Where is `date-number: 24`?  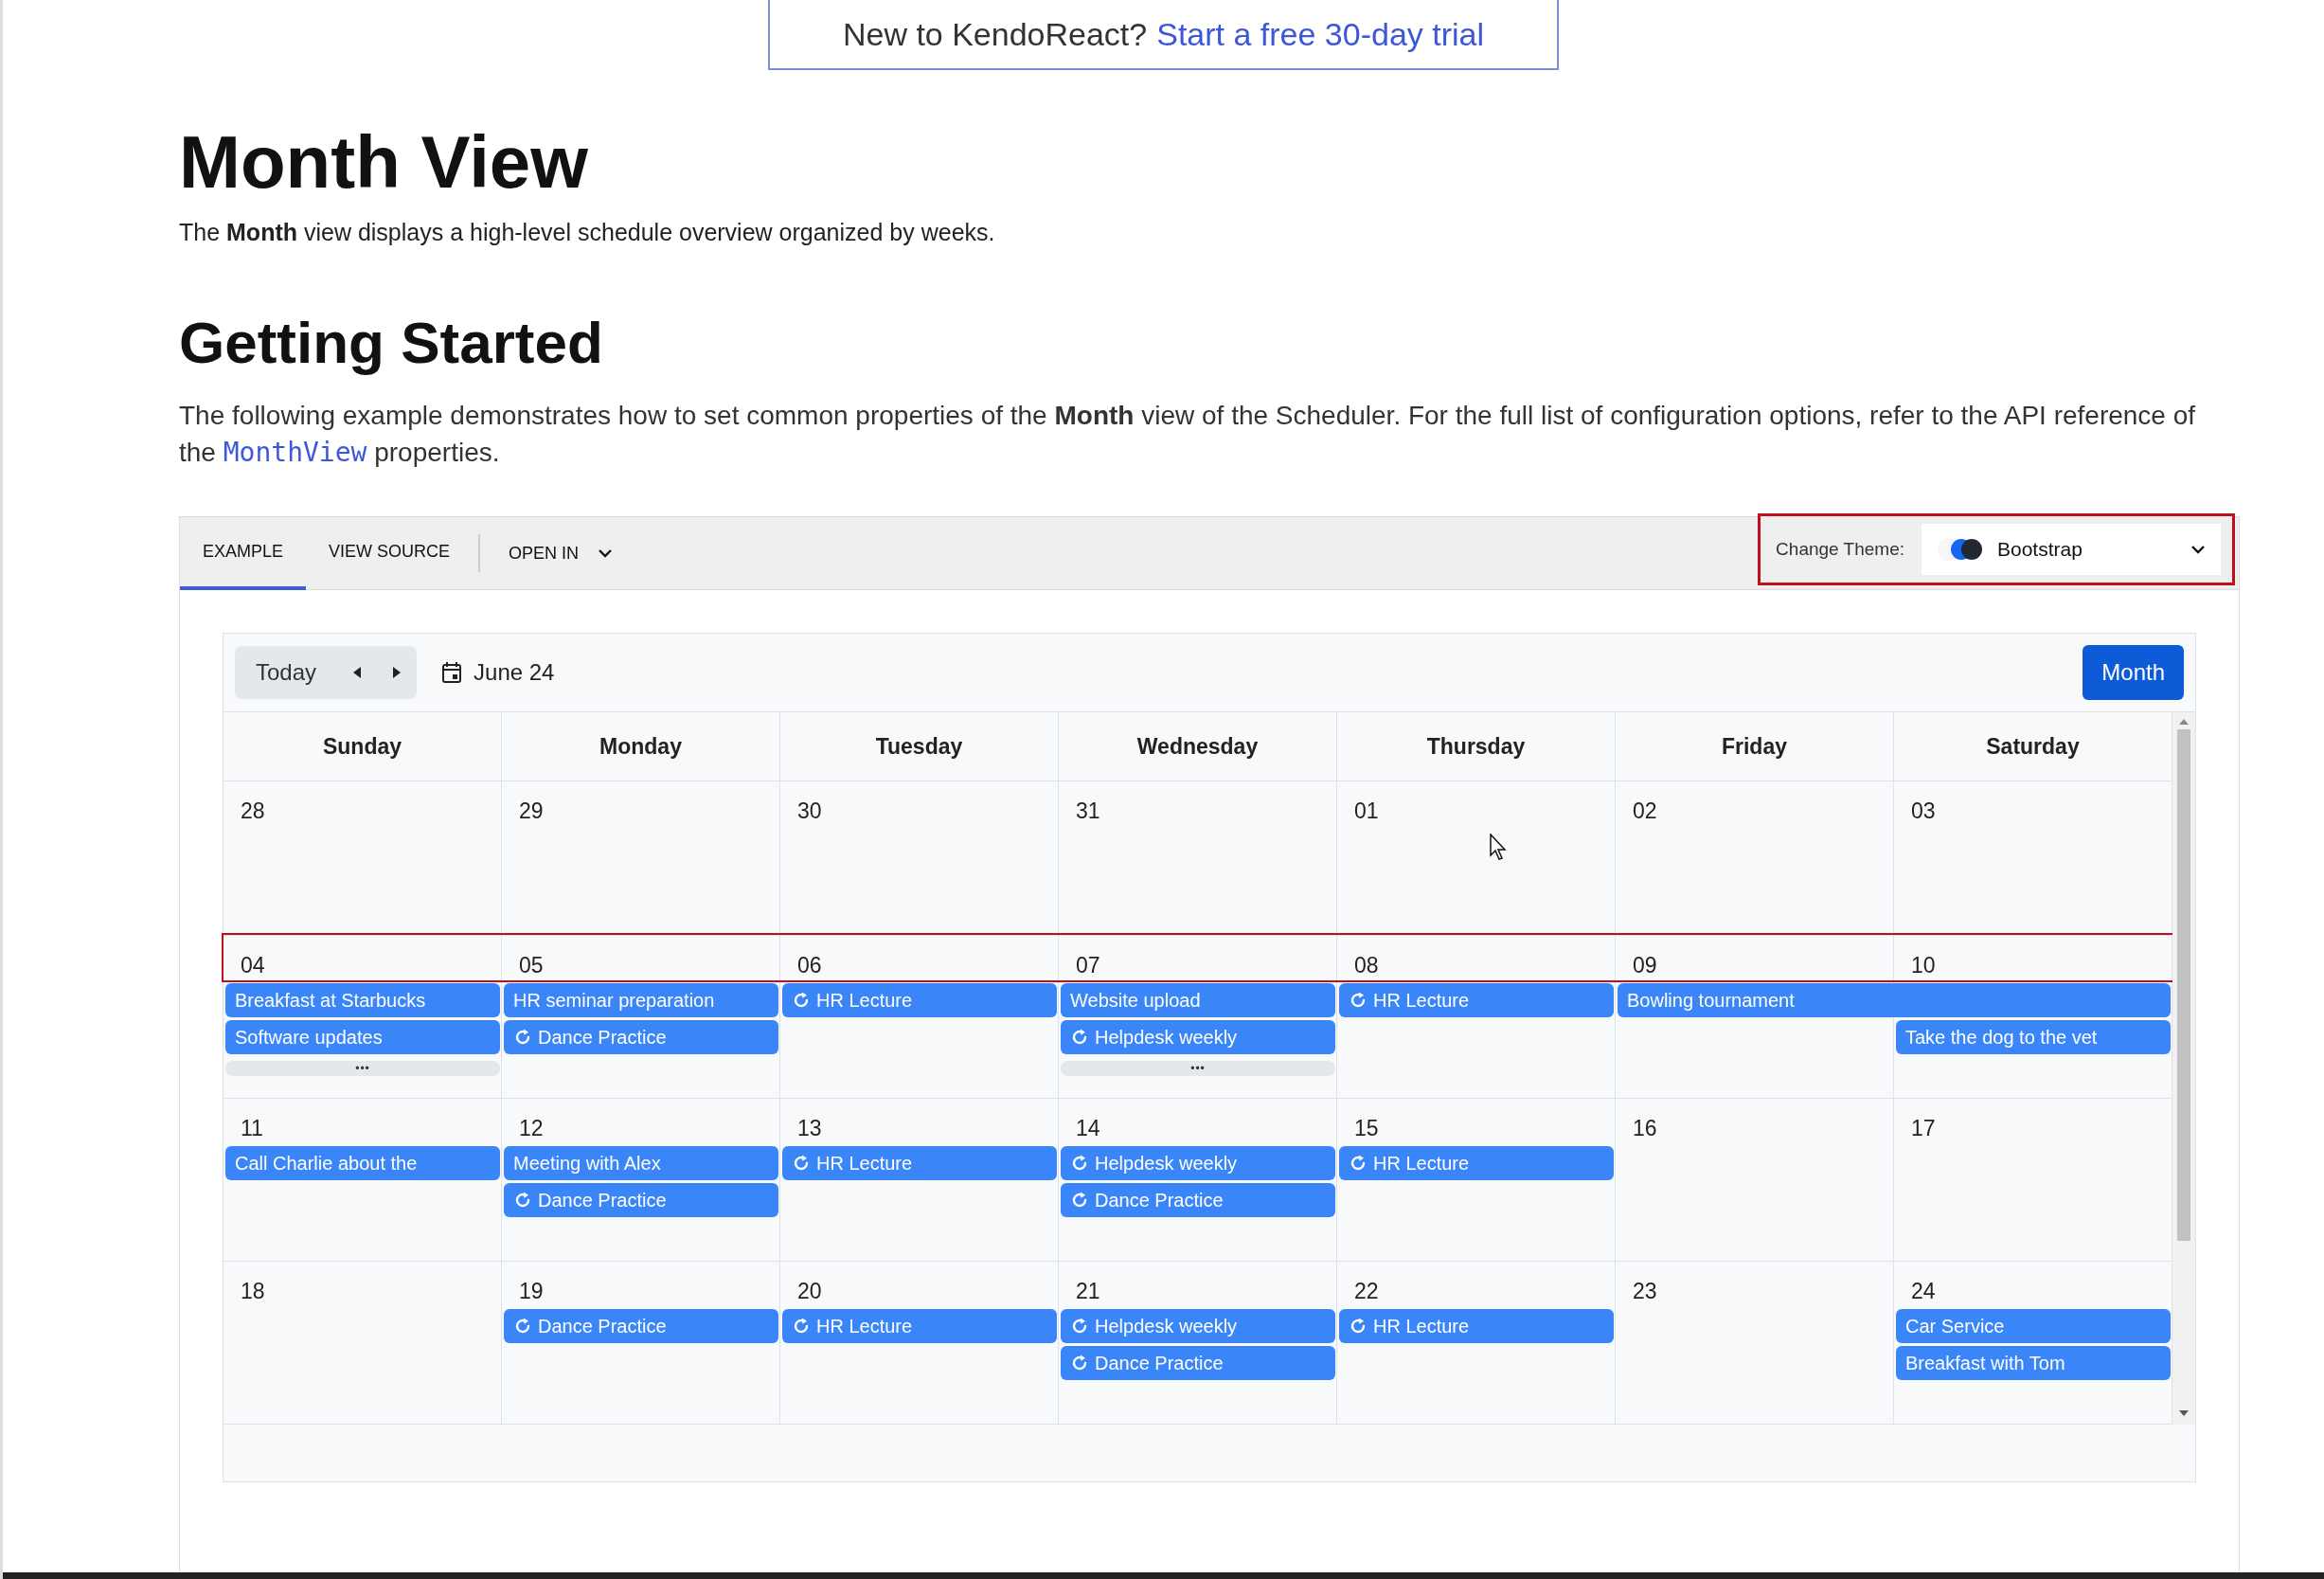 date-number: 24 is located at coordinates (1924, 1291).